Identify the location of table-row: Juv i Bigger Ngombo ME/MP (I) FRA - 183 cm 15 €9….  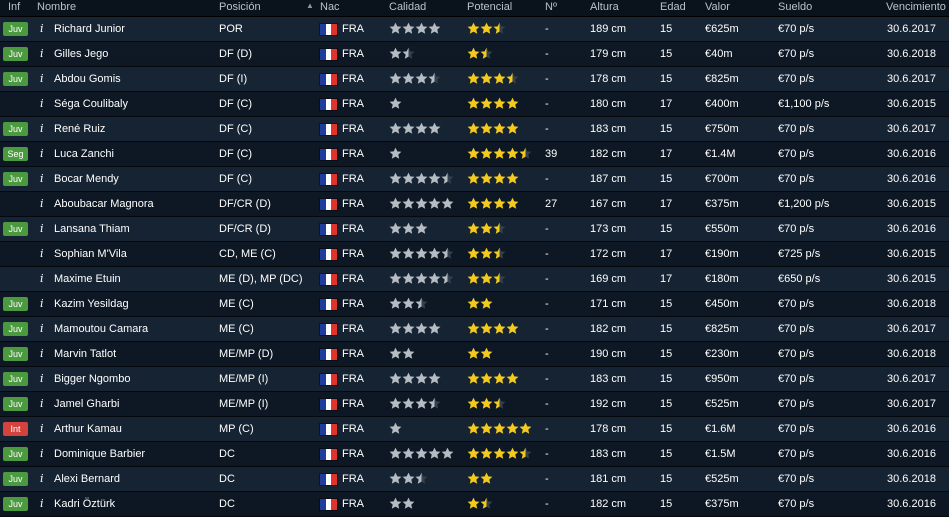
(474, 379).